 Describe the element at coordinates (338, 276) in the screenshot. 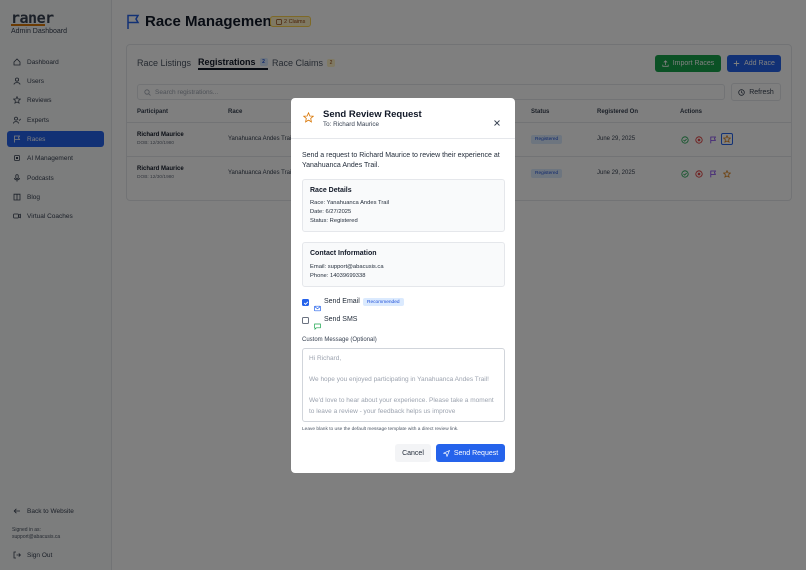

I see `contact-phone: Phone: 14039699338` at that location.